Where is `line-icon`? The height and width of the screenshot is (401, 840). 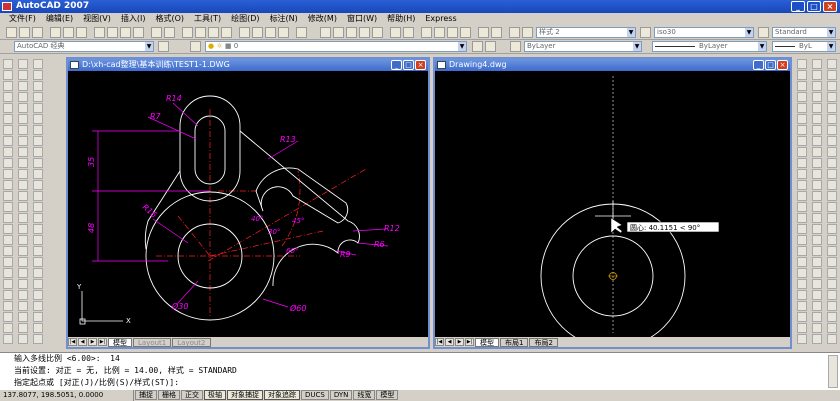
line-icon is located at coordinates (8, 284).